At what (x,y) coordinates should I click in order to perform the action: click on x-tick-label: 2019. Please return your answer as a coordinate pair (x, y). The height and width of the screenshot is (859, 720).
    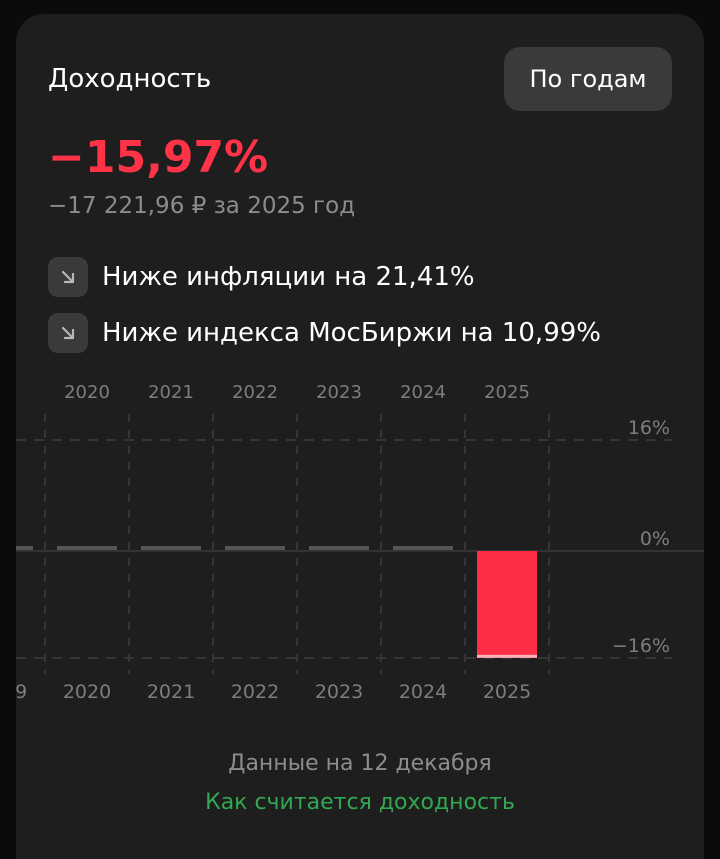
    Looking at the image, I should click on (21, 692).